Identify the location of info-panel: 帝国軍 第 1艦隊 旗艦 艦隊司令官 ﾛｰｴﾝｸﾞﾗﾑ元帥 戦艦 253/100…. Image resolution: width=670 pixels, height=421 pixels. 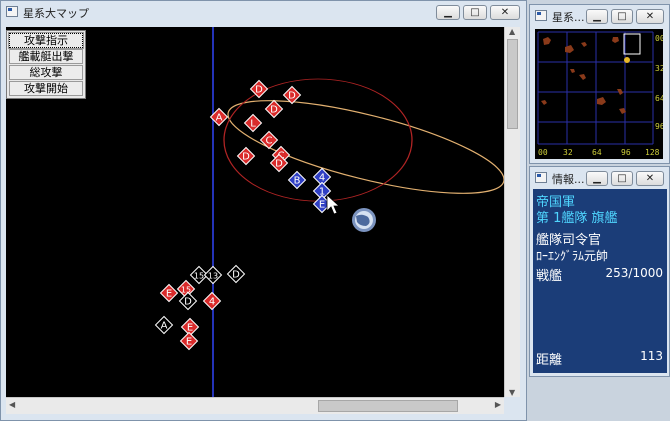
(600, 281).